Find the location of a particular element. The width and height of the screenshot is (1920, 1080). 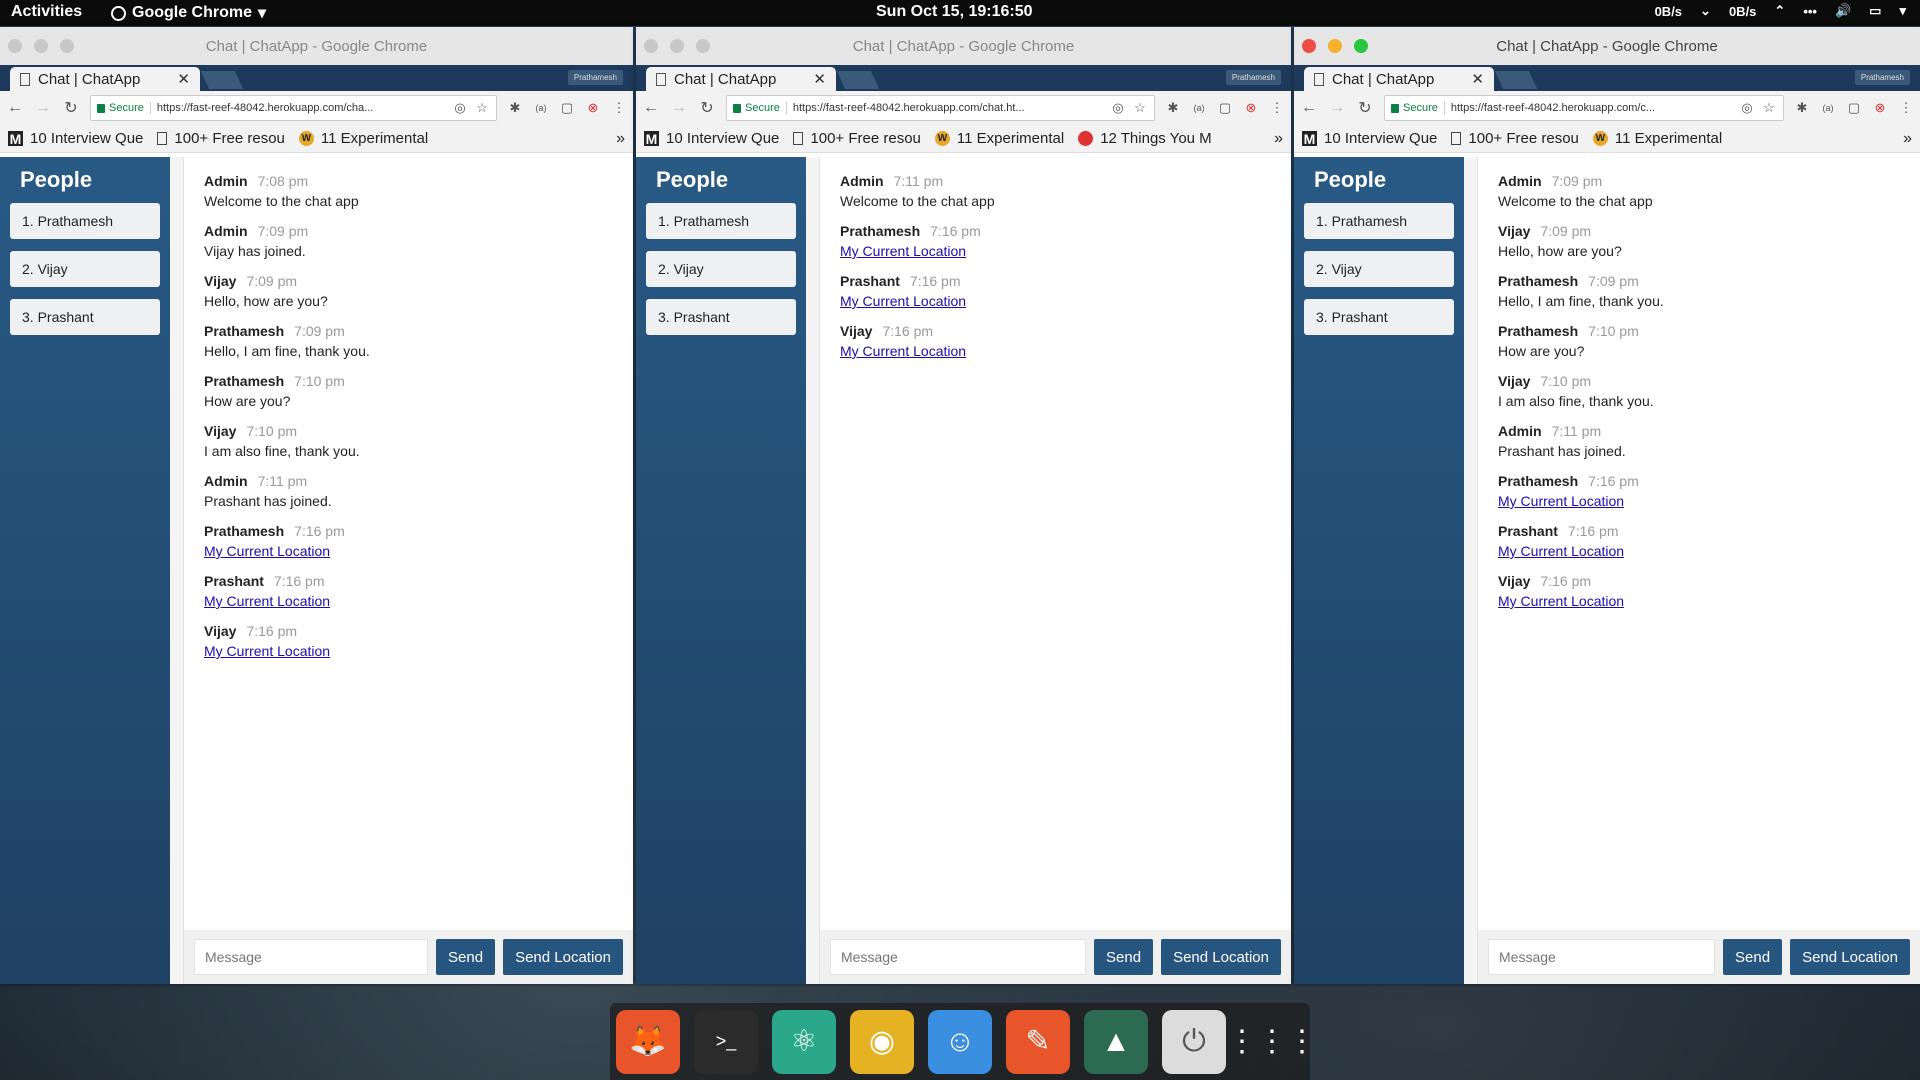

bookmark-item: 12 Things You M is located at coordinates (1145, 138).